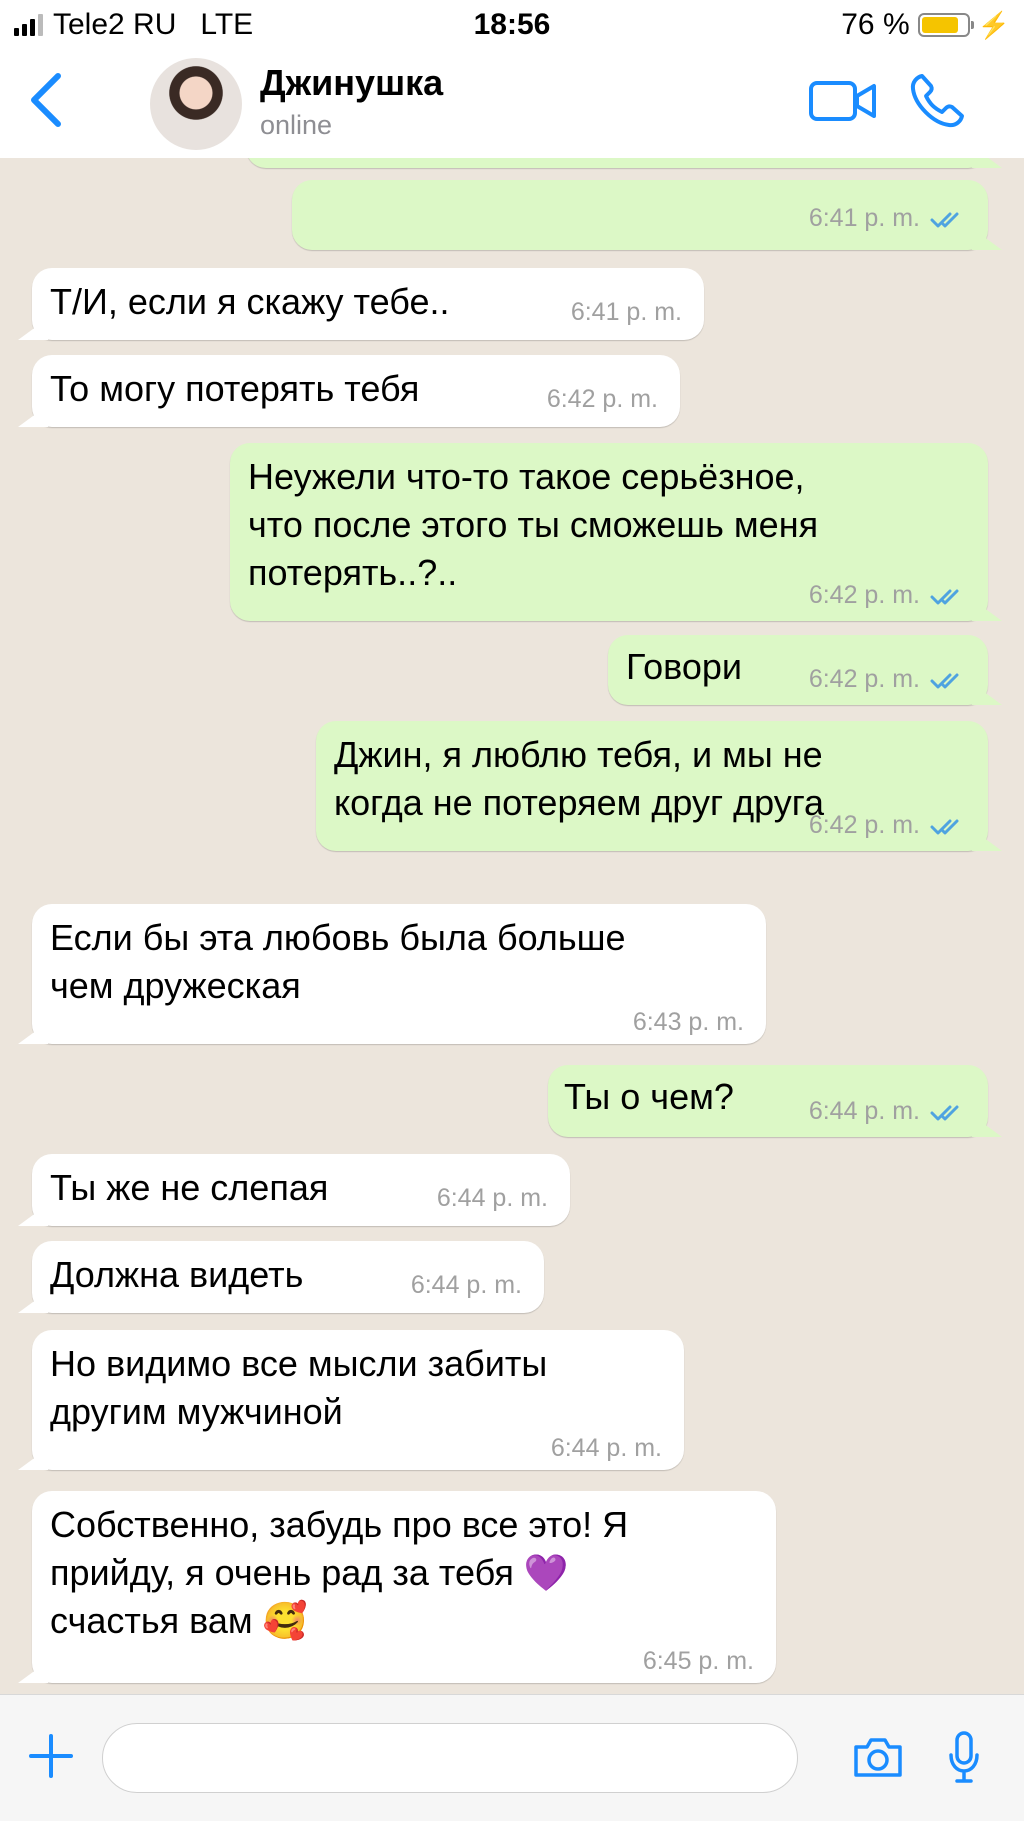  I want to click on contact-status: online, so click(296, 125).